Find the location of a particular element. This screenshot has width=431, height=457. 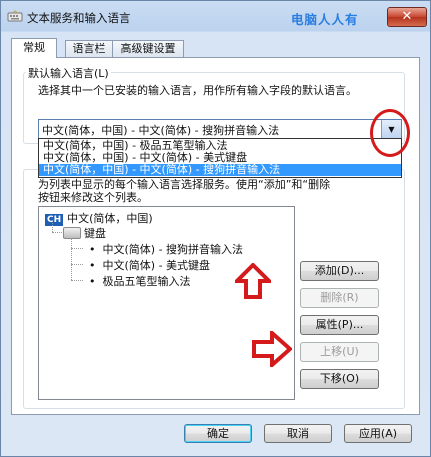

default-language-description: 选择其中一个已安装的输入语言，用作所有输入字段的默认语言。 is located at coordinates (197, 90).